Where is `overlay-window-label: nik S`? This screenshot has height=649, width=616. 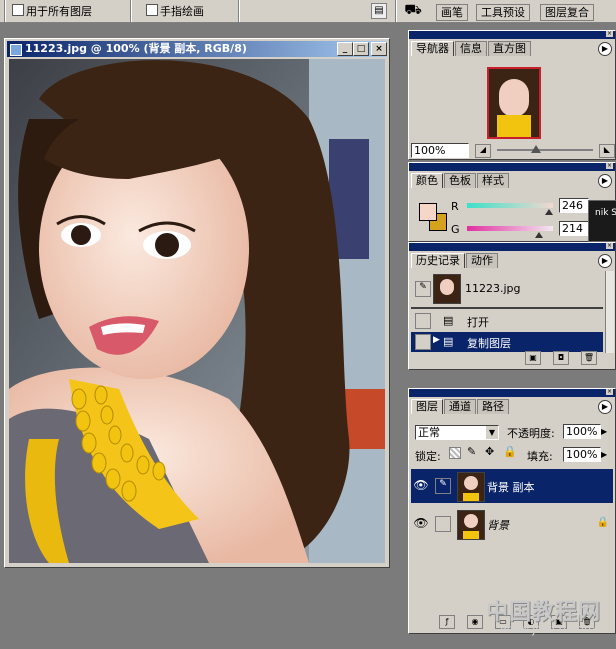
overlay-window-label: nik S is located at coordinates (605, 213).